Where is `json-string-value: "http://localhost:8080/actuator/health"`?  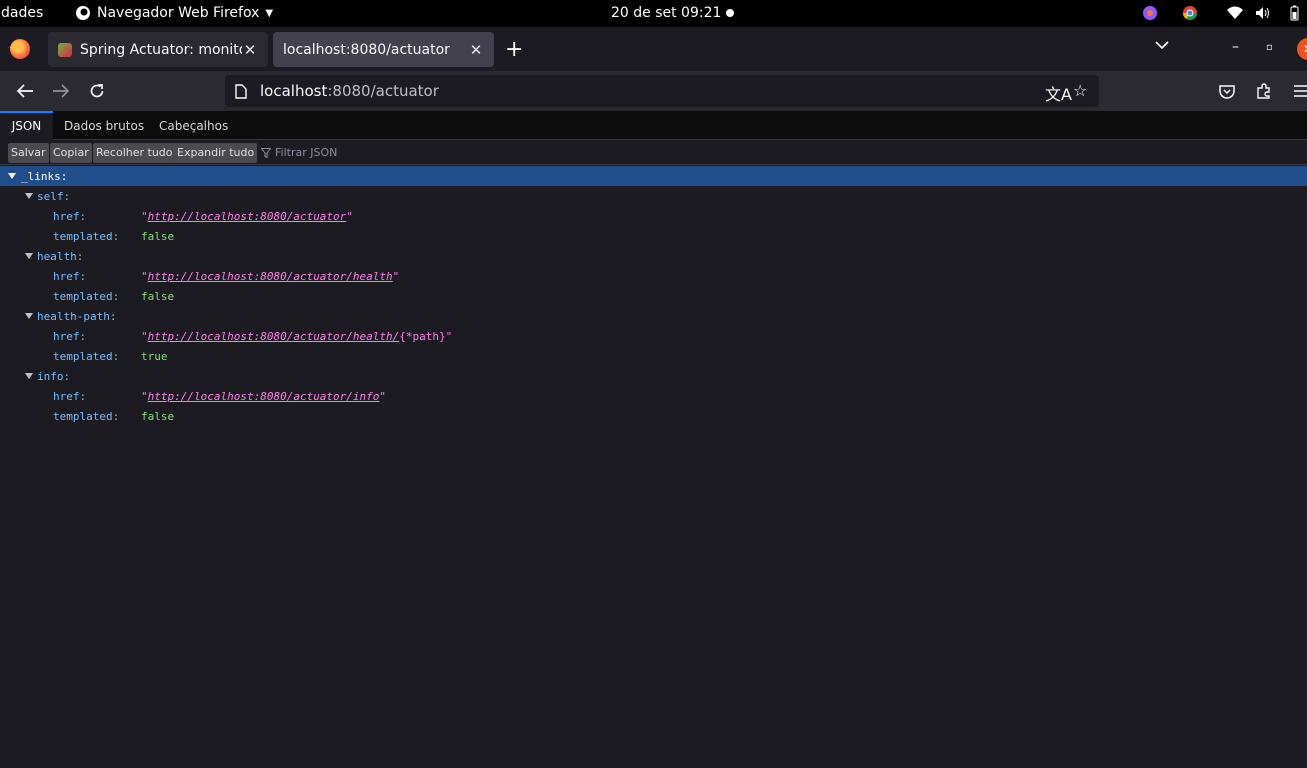
json-string-value: "http://localhost:8080/actuator/health" is located at coordinates (270, 276).